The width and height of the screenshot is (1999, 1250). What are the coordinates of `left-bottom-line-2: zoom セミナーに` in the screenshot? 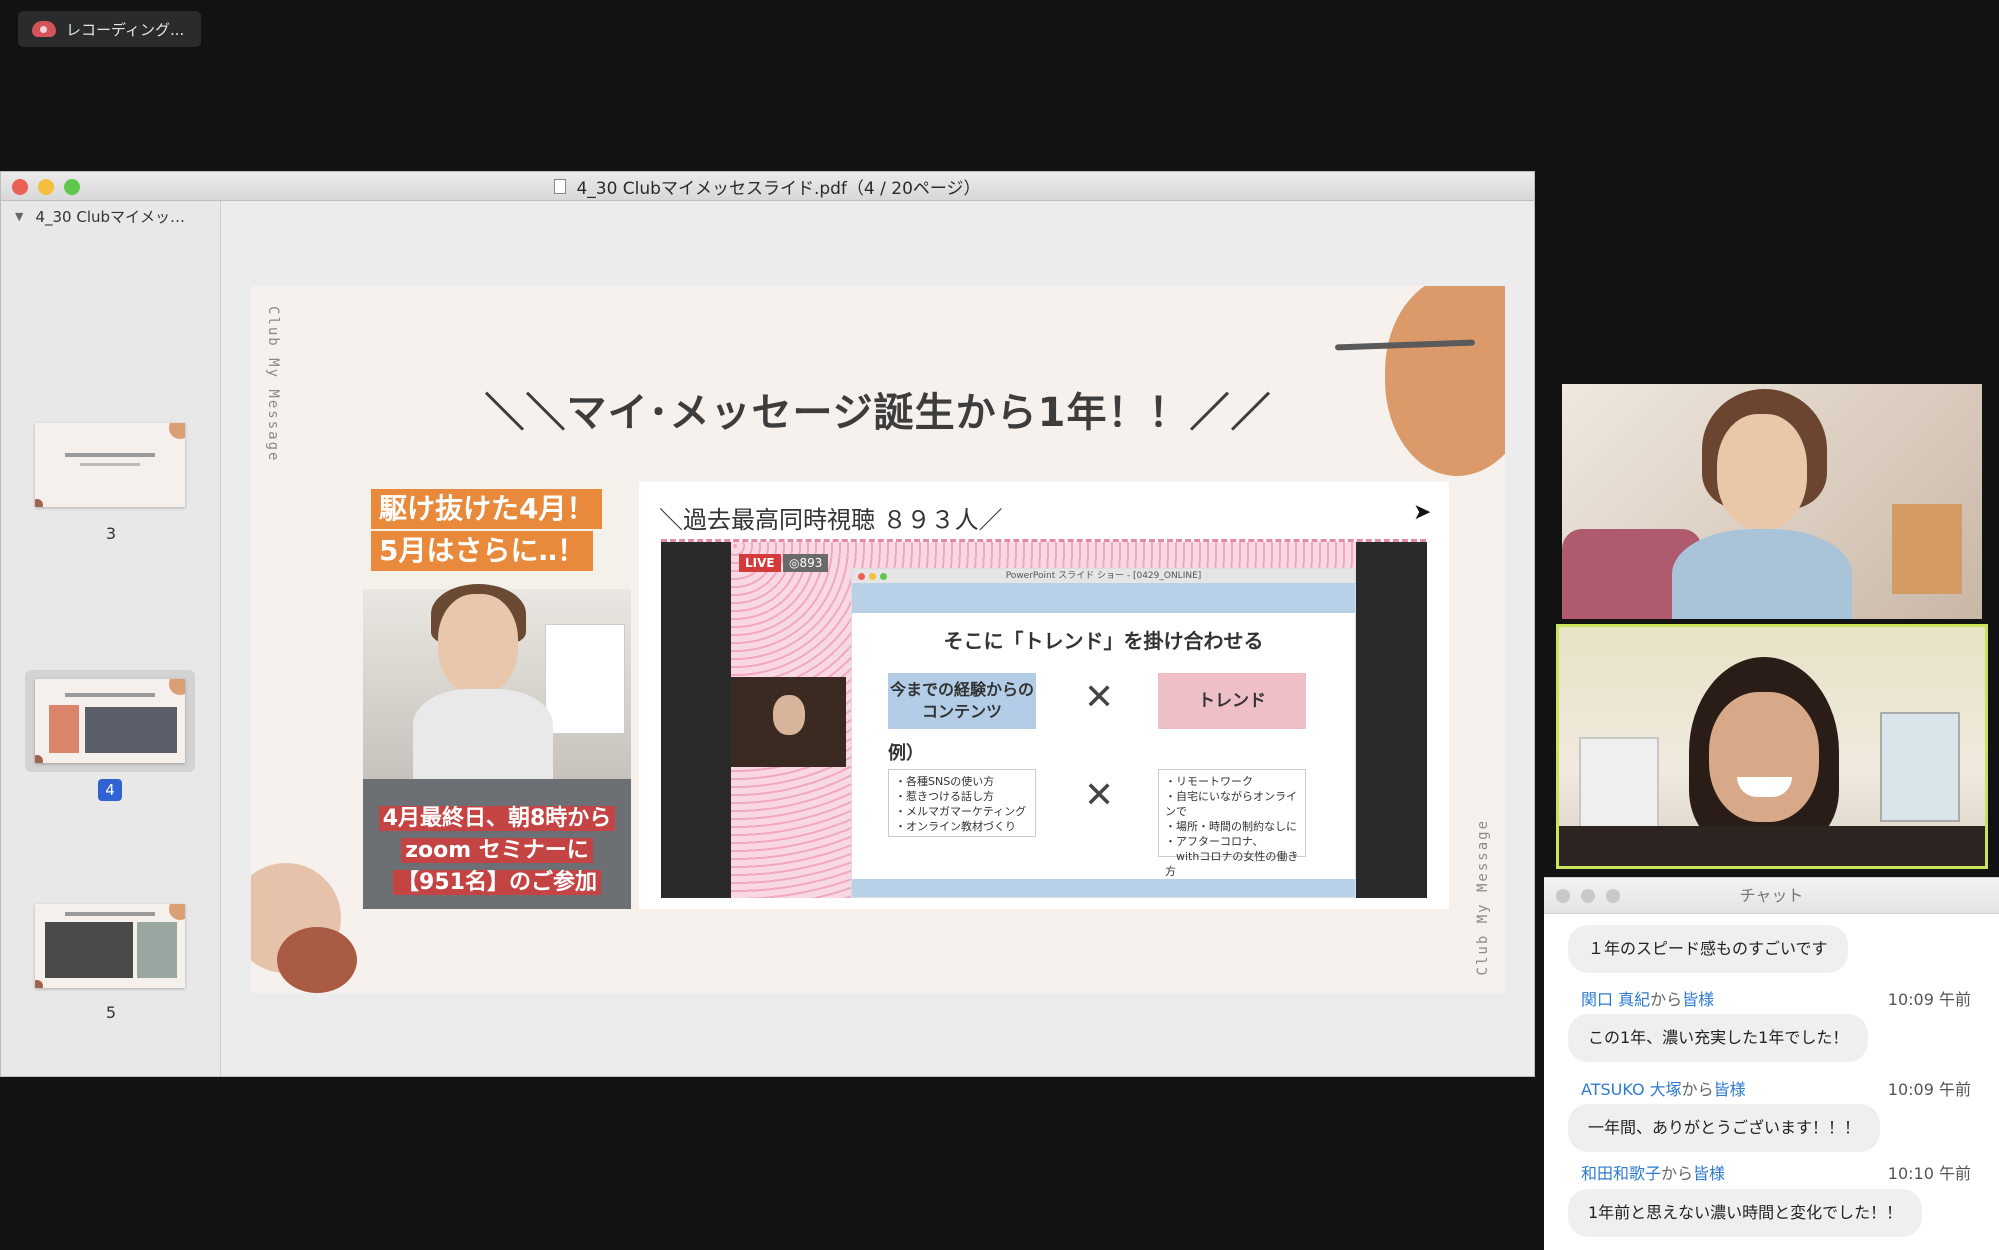 It's located at (497, 850).